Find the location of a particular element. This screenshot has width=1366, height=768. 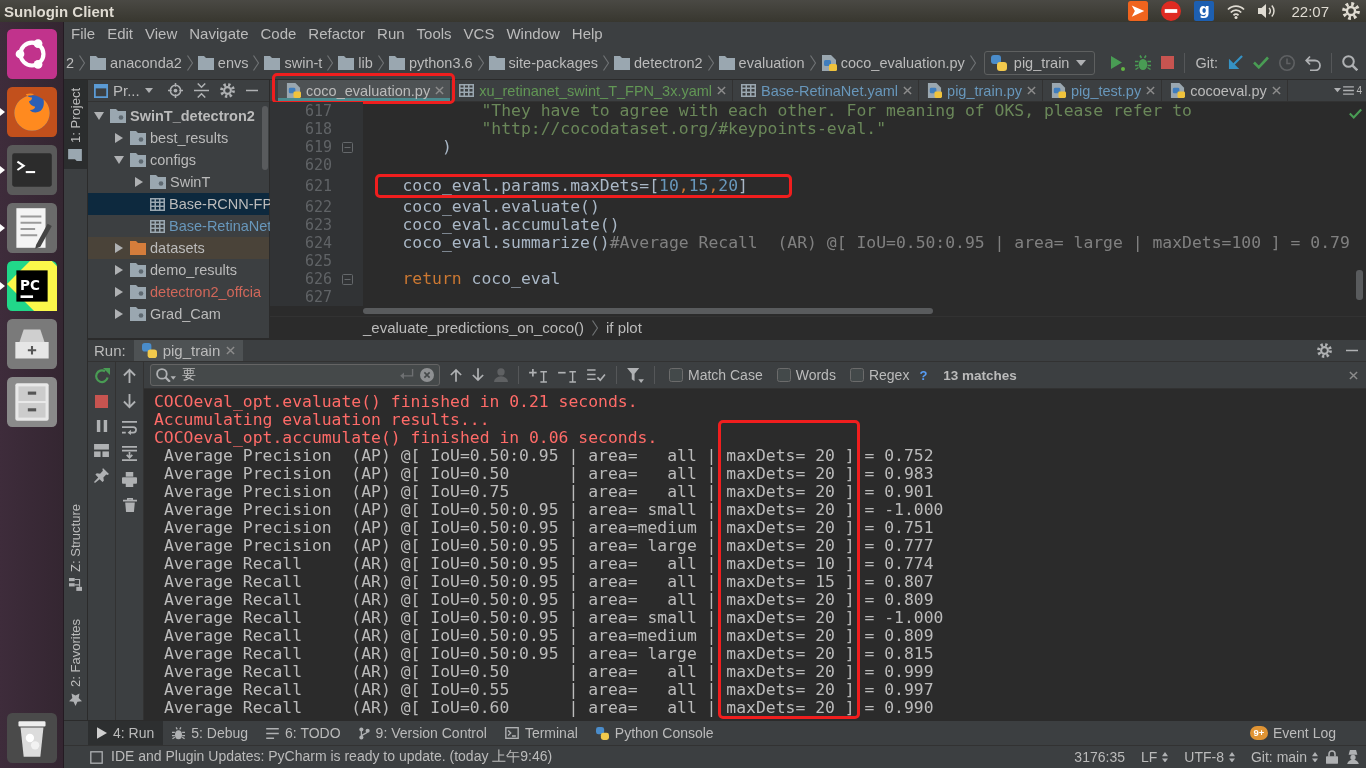

tree-item: detectron2_offcia is located at coordinates (178, 292).